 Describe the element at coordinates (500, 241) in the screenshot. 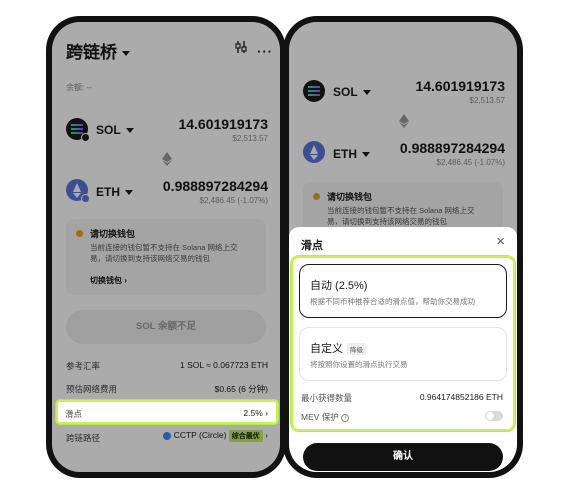

I see `close-icon: ×` at that location.